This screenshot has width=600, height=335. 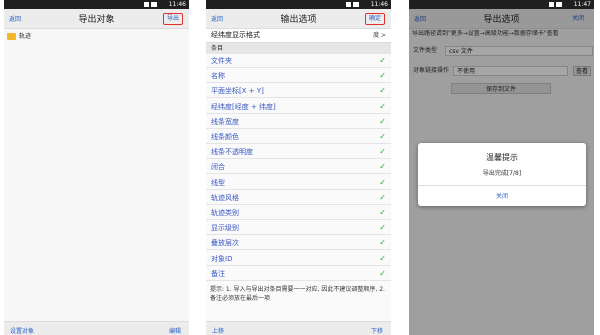 What do you see at coordinates (298, 183) in the screenshot?
I see `list-item: 线型 ✓` at bounding box center [298, 183].